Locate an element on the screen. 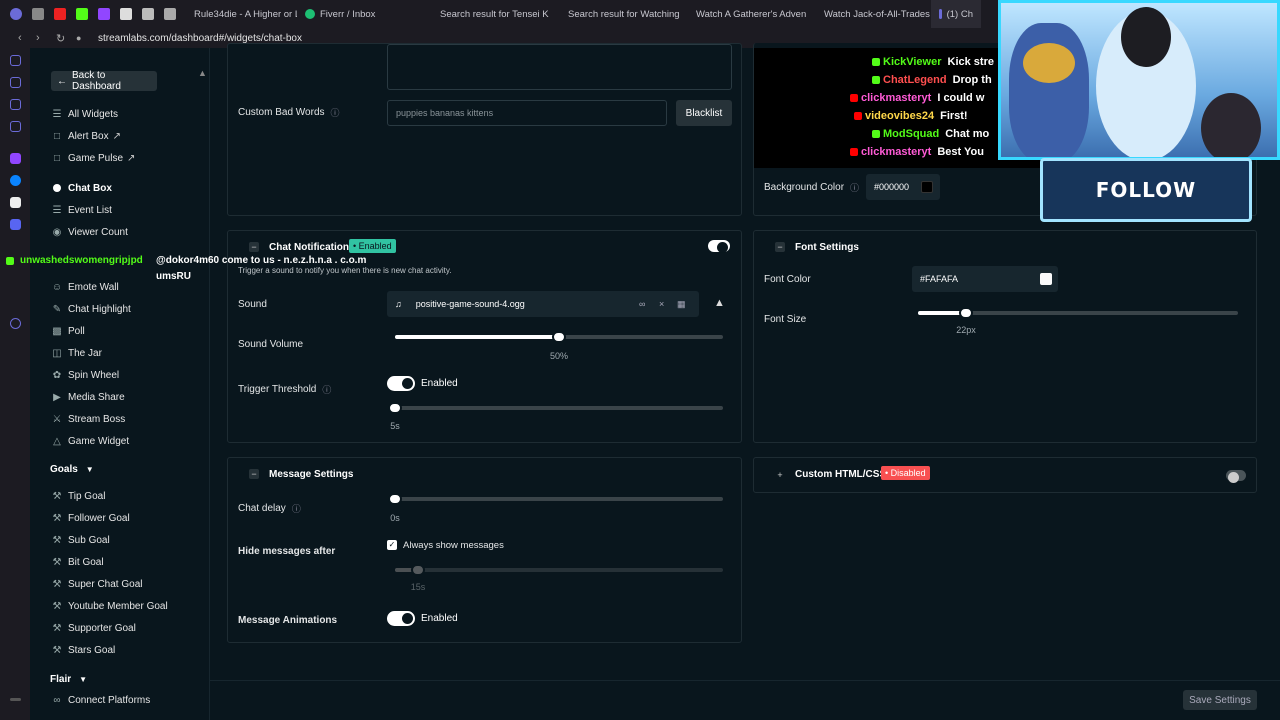 The image size is (1280, 720). hide-after-value: 15s is located at coordinates (418, 587).